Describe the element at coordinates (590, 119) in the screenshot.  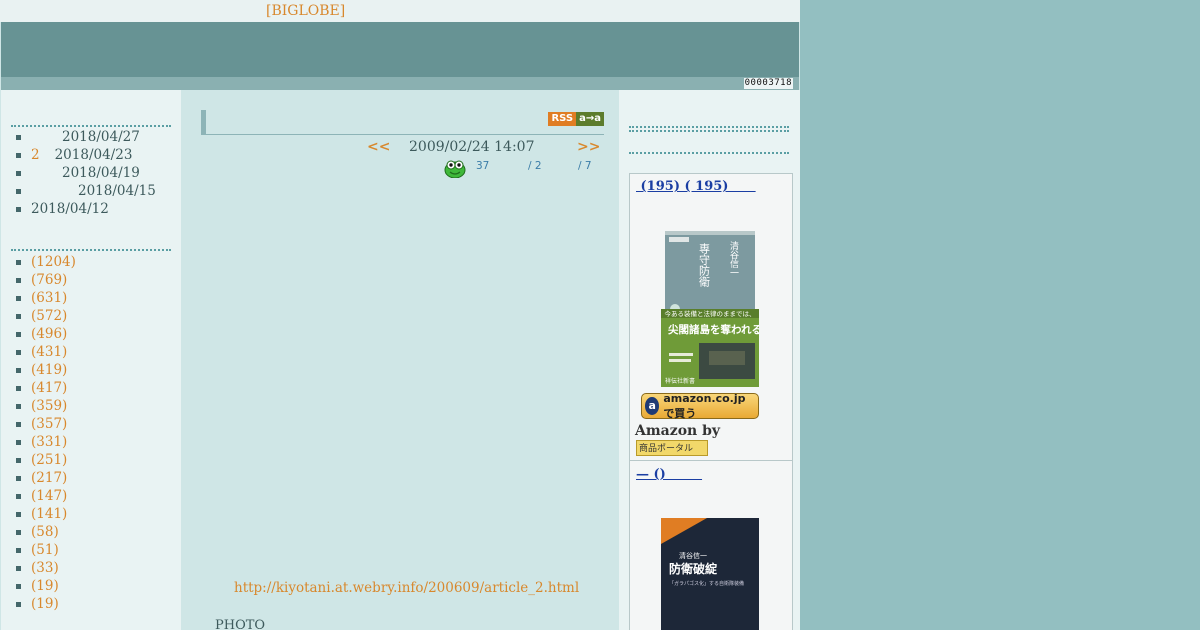
I see `rss-sub-label: a→a` at that location.